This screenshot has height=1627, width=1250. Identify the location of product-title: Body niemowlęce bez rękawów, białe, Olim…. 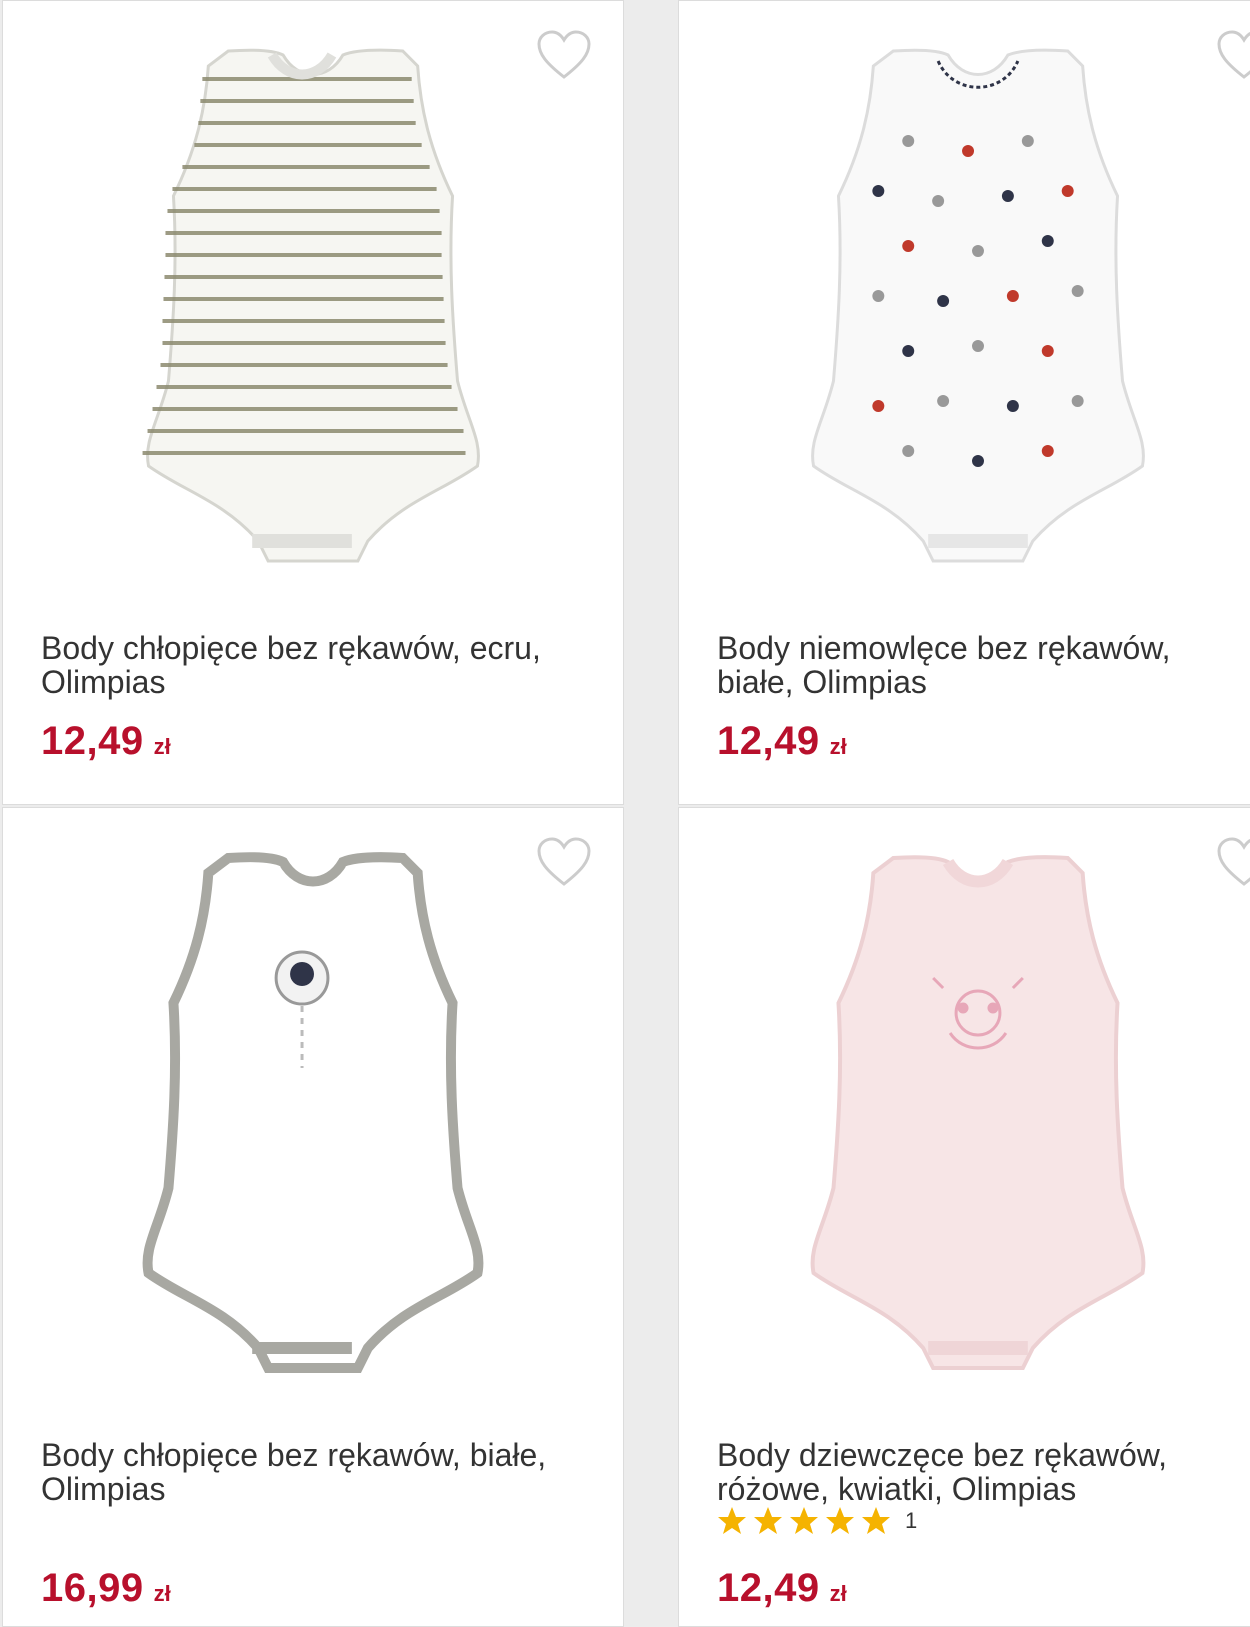
(982, 665).